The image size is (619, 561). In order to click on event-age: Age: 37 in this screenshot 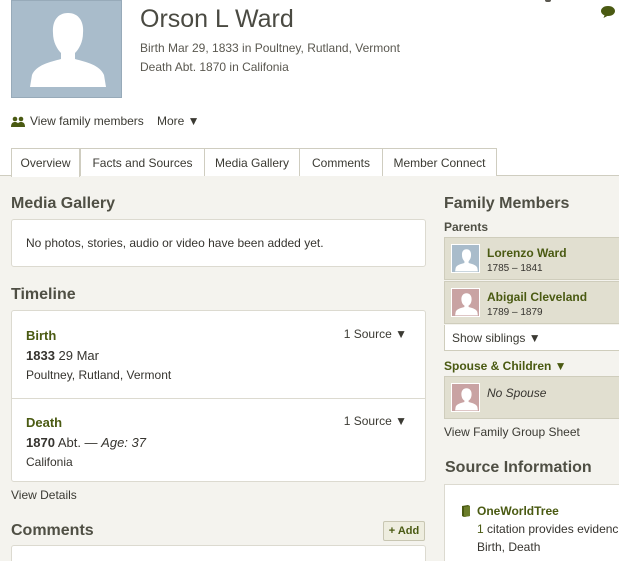, I will do `click(123, 442)`.